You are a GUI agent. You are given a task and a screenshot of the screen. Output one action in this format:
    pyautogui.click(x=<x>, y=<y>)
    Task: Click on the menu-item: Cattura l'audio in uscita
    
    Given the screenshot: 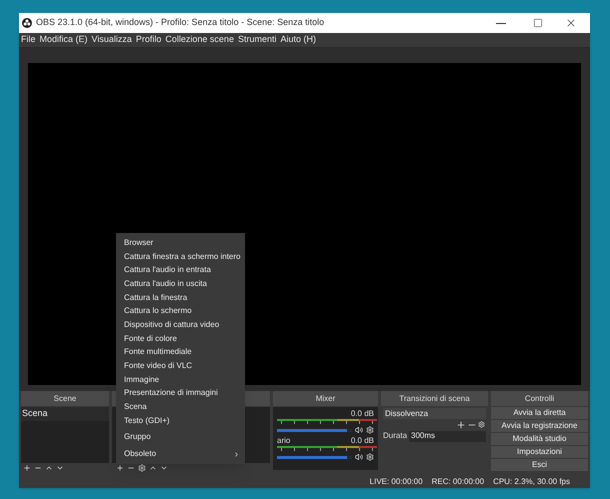 What is the action you would take?
    pyautogui.click(x=180, y=284)
    